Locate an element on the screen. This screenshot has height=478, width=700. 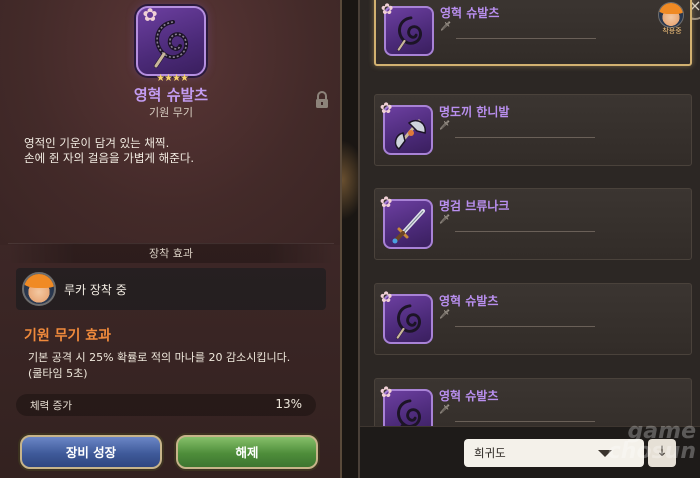
sort-dropdown: 희귀도 is located at coordinates (554, 453).